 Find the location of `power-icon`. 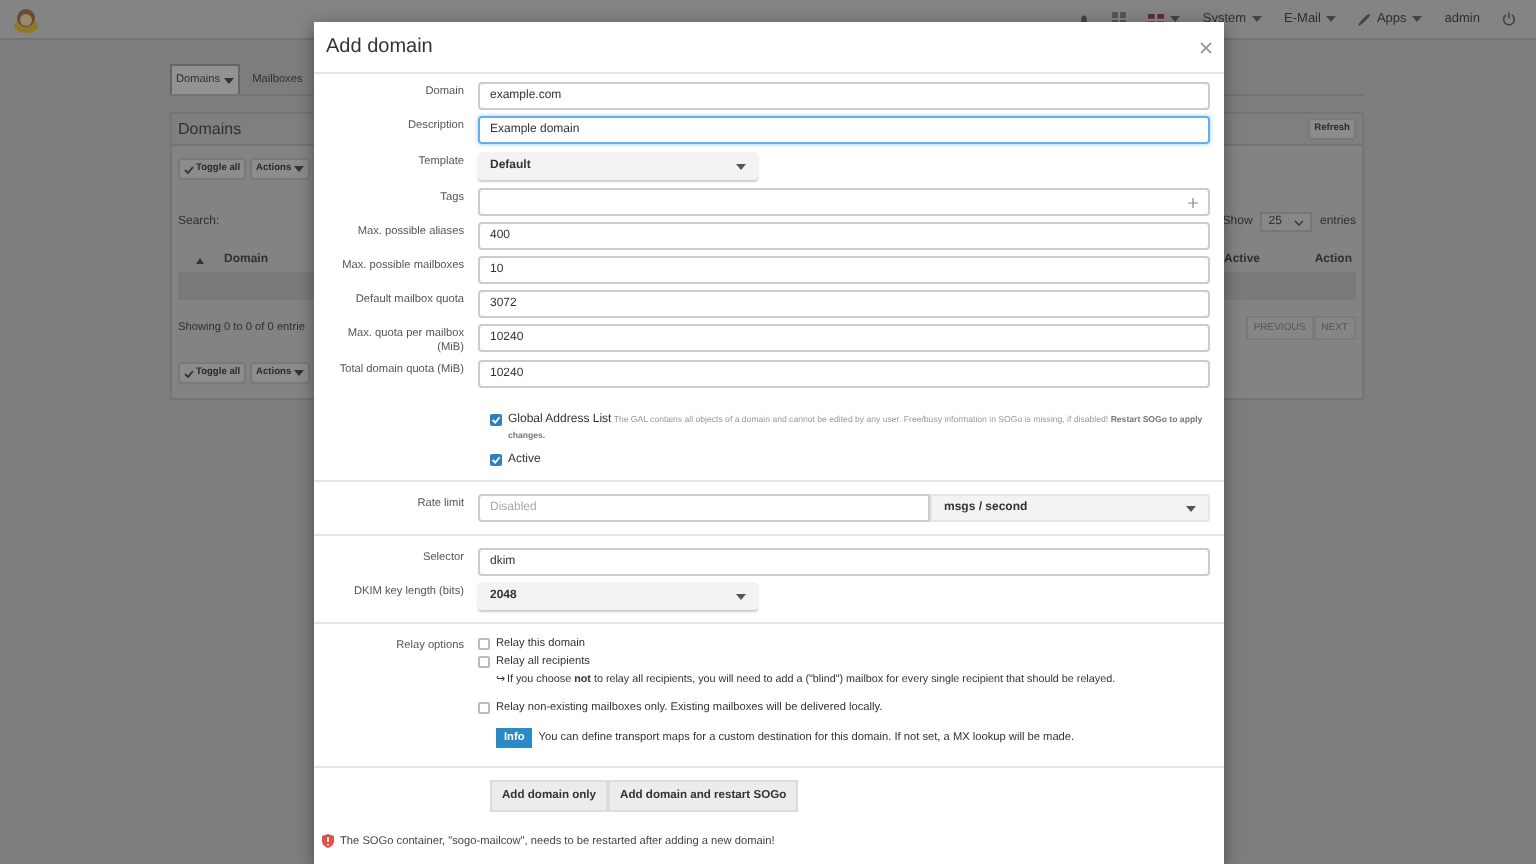

power-icon is located at coordinates (1509, 19).